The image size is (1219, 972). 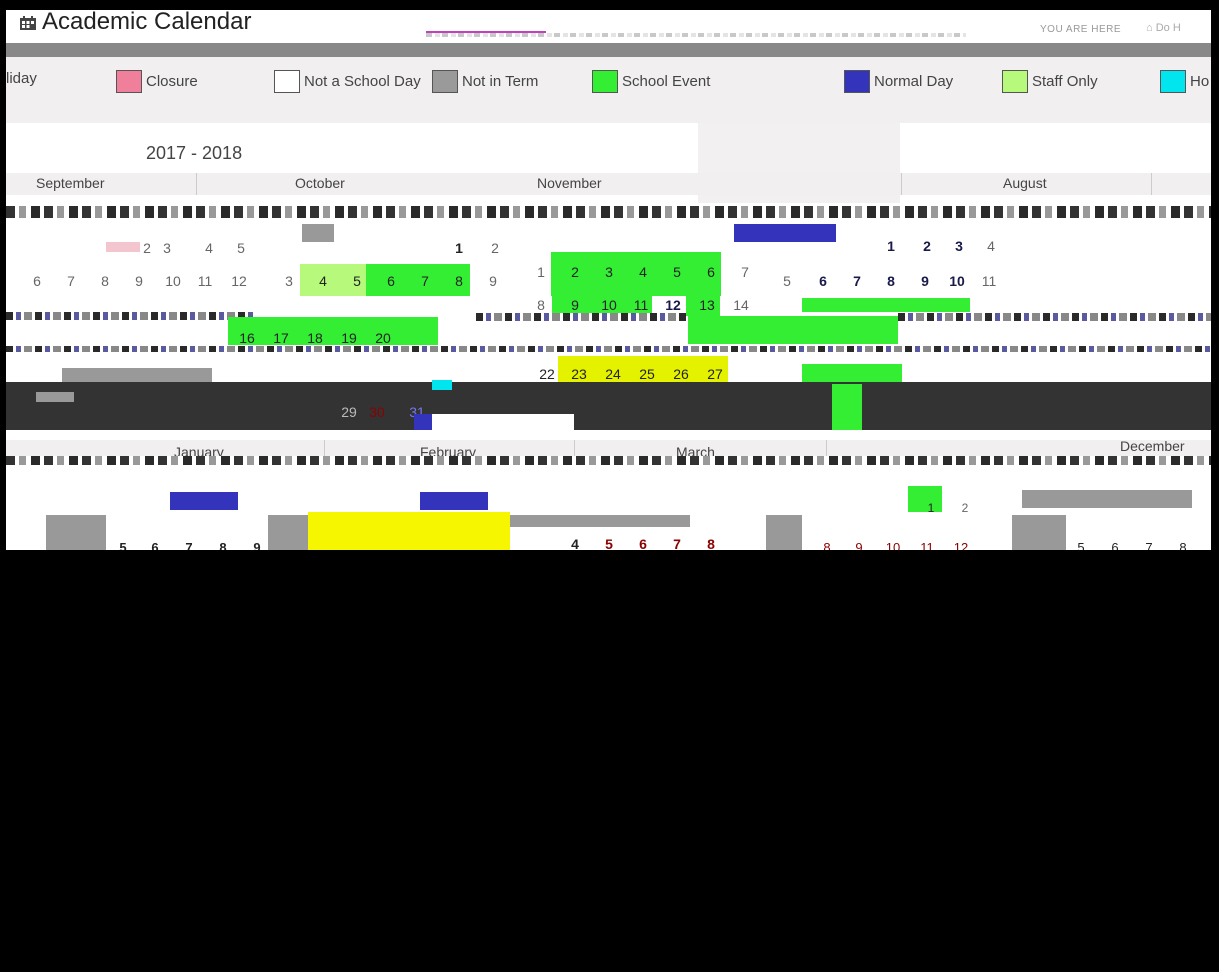 What do you see at coordinates (320, 183) in the screenshot?
I see `month-october: October` at bounding box center [320, 183].